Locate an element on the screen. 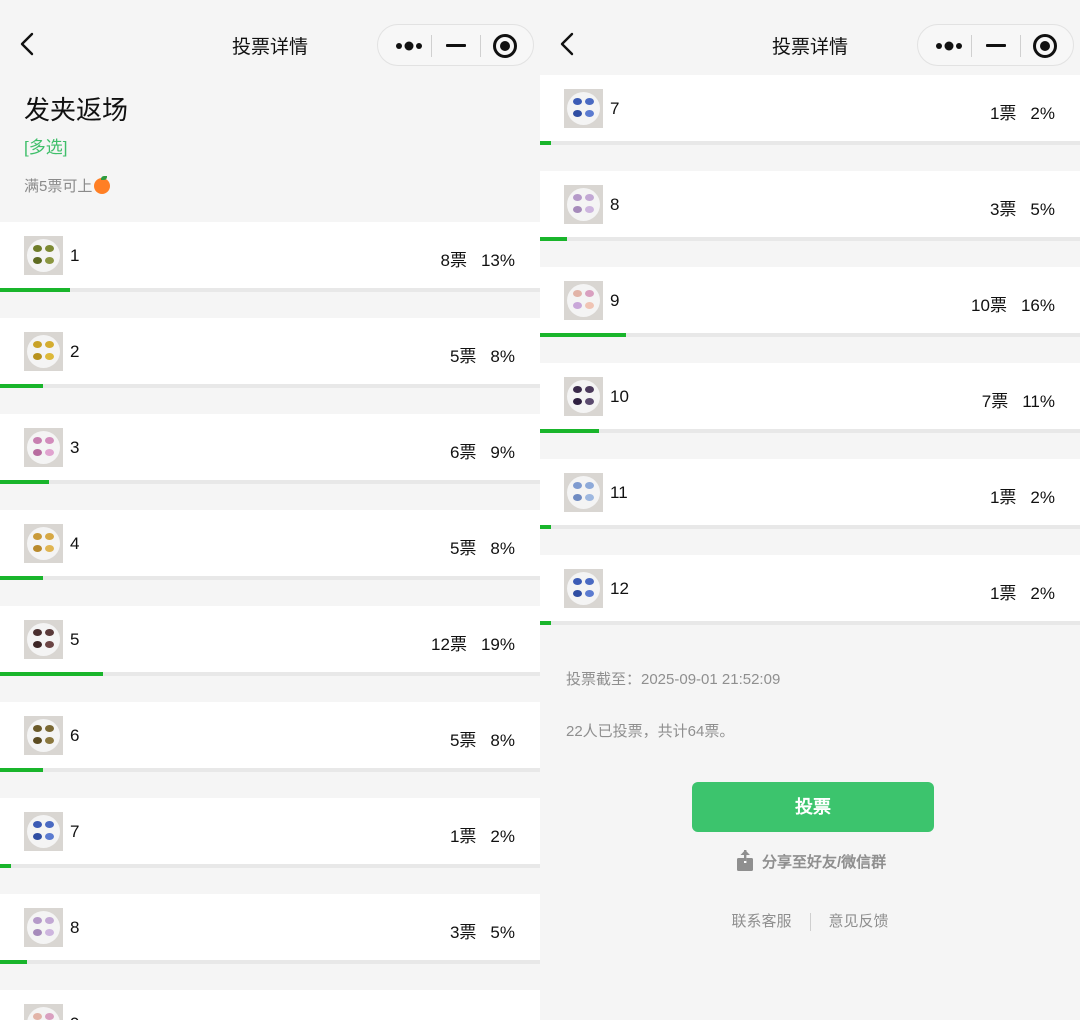 The width and height of the screenshot is (1080, 1020). feedback-link: 意见反馈 is located at coordinates (859, 921).